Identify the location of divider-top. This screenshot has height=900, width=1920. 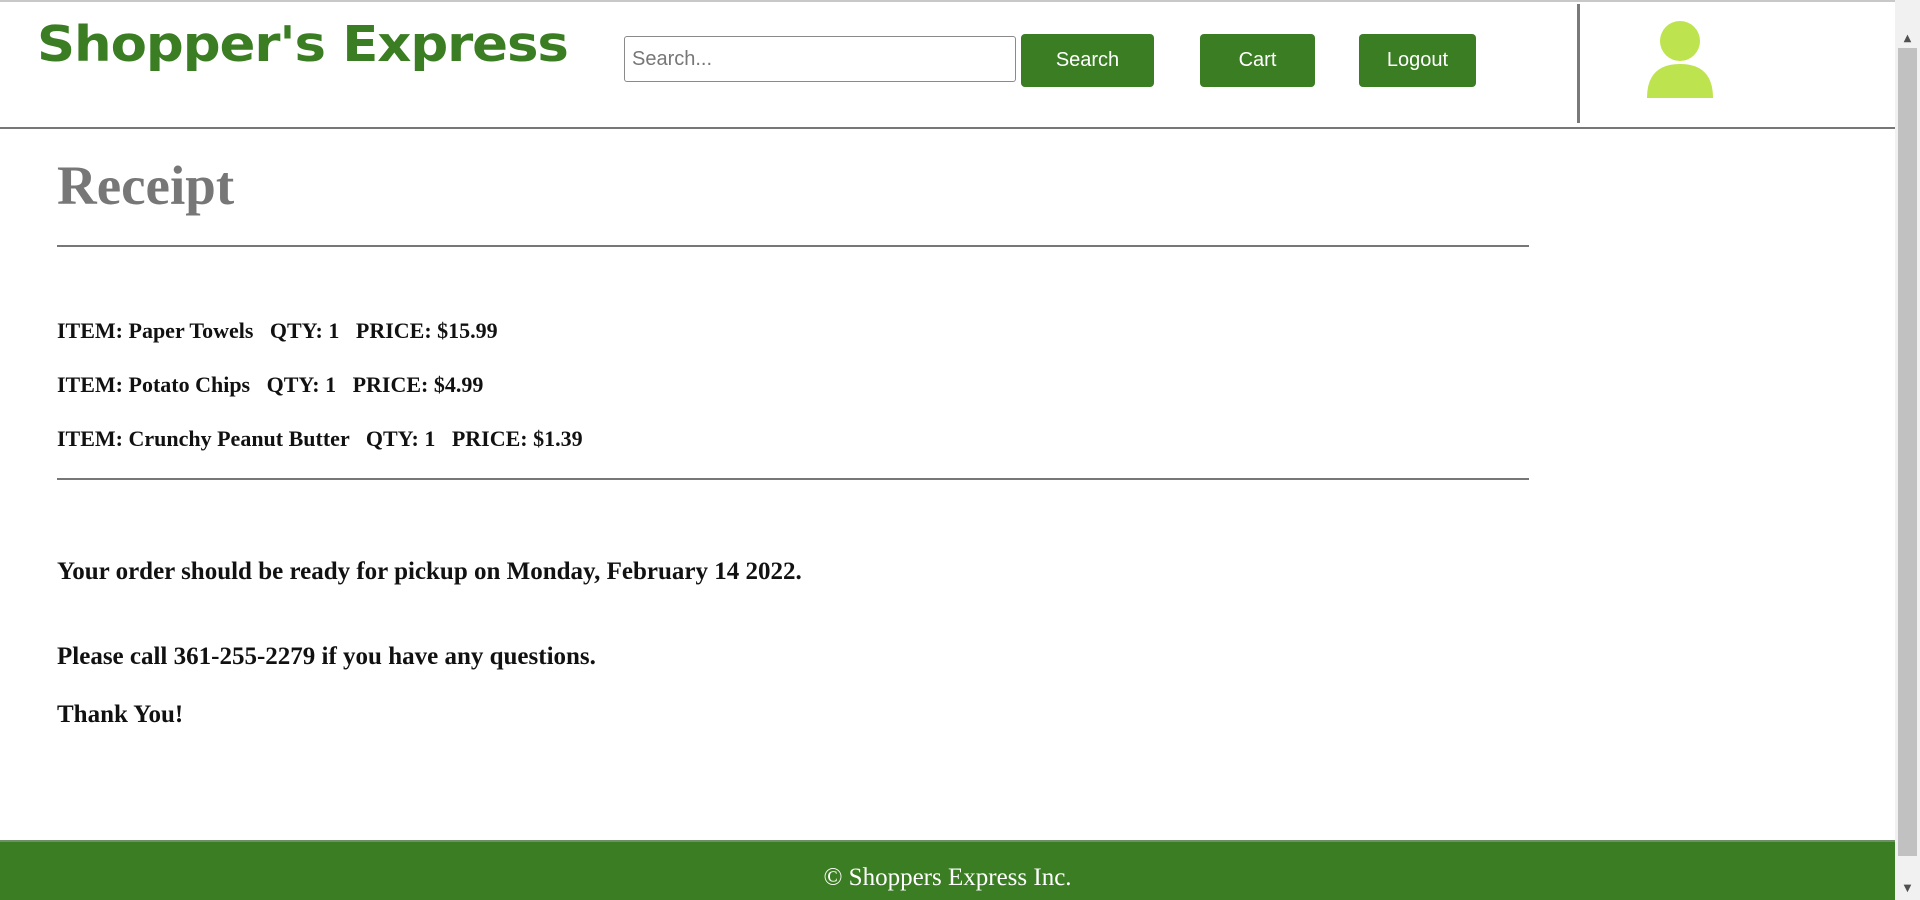
(793, 246).